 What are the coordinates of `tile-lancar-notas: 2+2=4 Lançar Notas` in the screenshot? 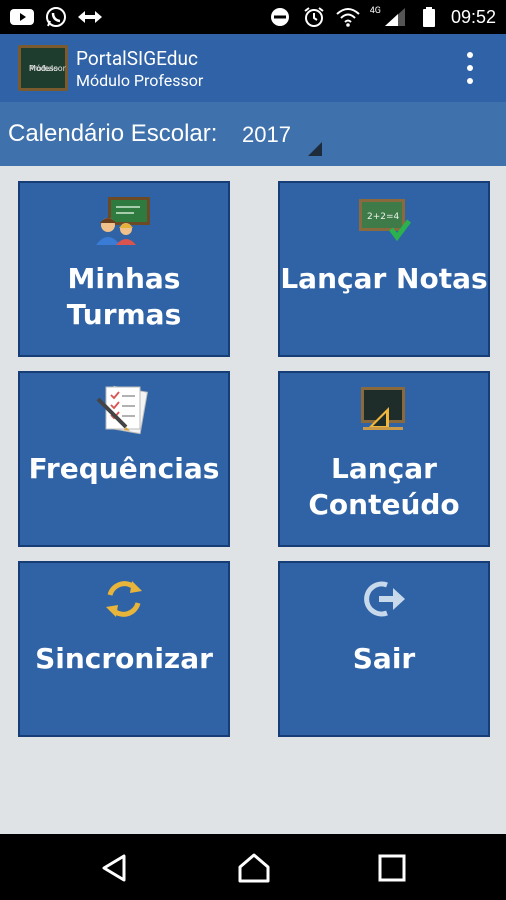 It's located at (384, 269).